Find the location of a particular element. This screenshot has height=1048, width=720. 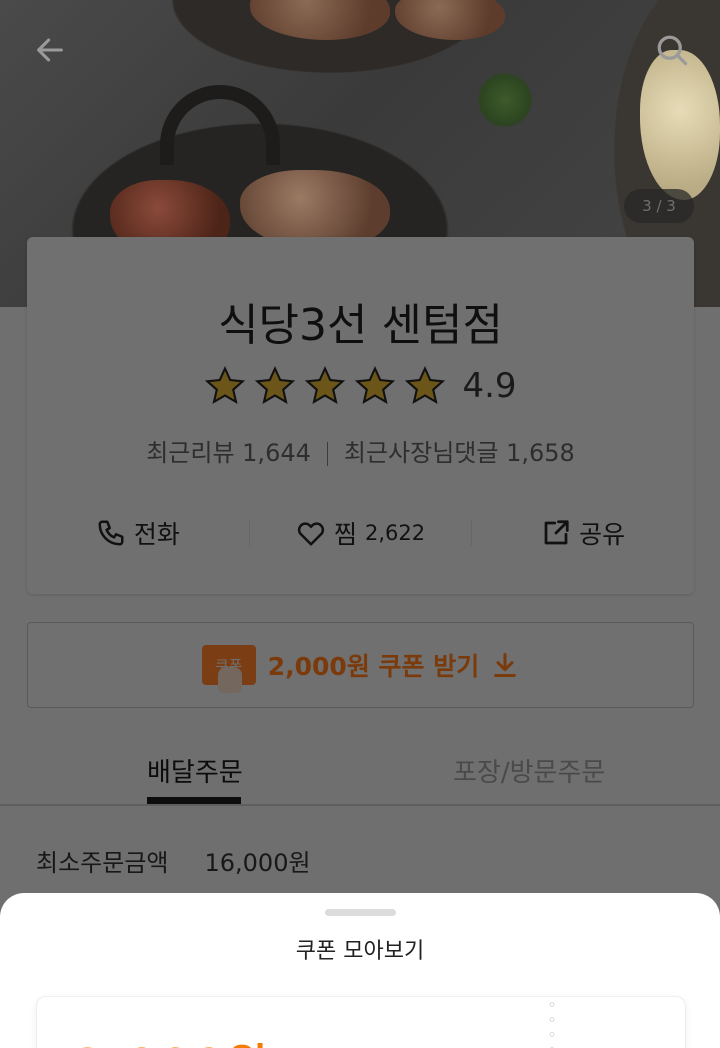

store-name: 식당3선 센텀점 is located at coordinates (360, 325).